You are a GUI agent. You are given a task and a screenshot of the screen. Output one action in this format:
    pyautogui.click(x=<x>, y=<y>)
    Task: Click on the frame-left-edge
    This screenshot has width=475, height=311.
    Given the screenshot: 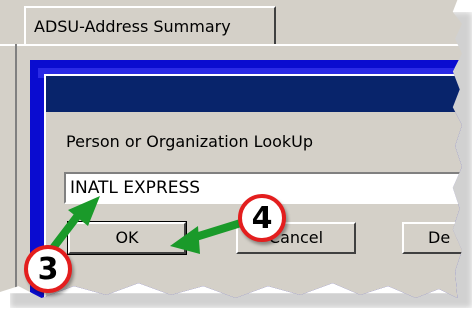 What is the action you would take?
    pyautogui.click(x=16, y=171)
    